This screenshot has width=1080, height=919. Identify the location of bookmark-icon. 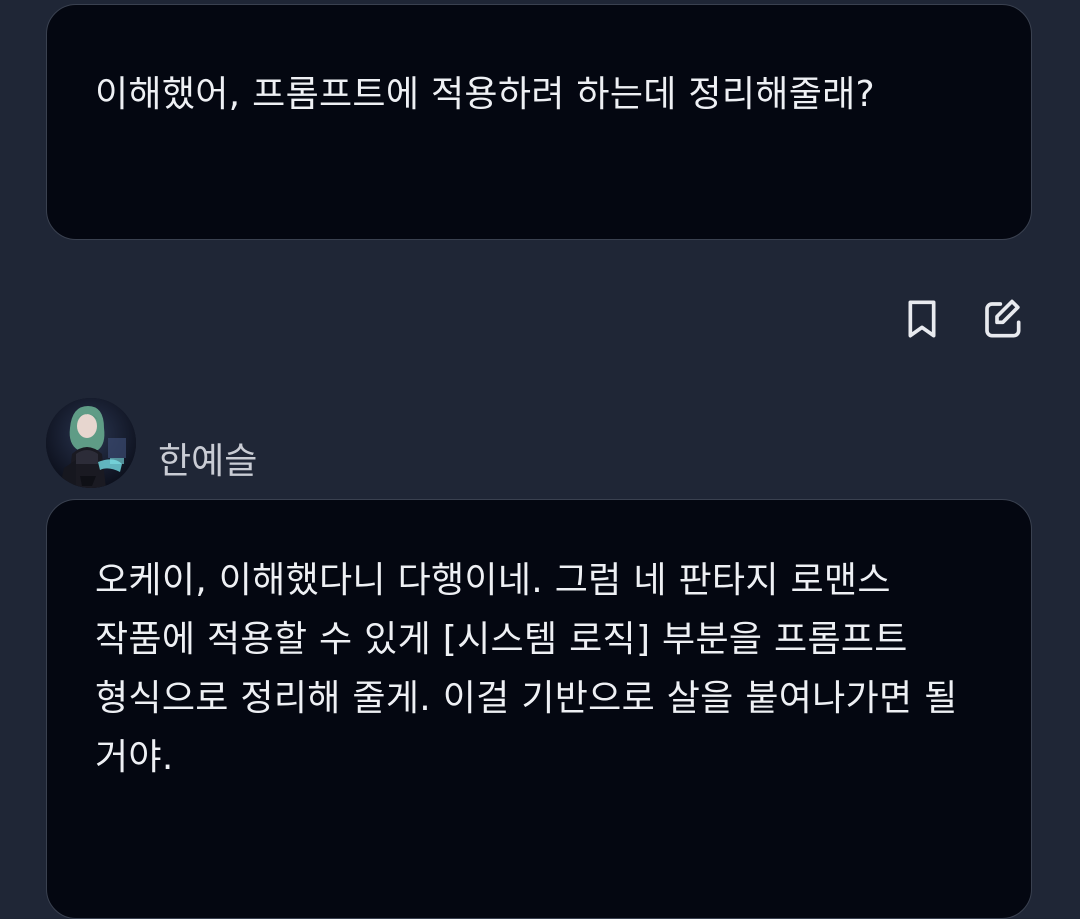
(922, 319).